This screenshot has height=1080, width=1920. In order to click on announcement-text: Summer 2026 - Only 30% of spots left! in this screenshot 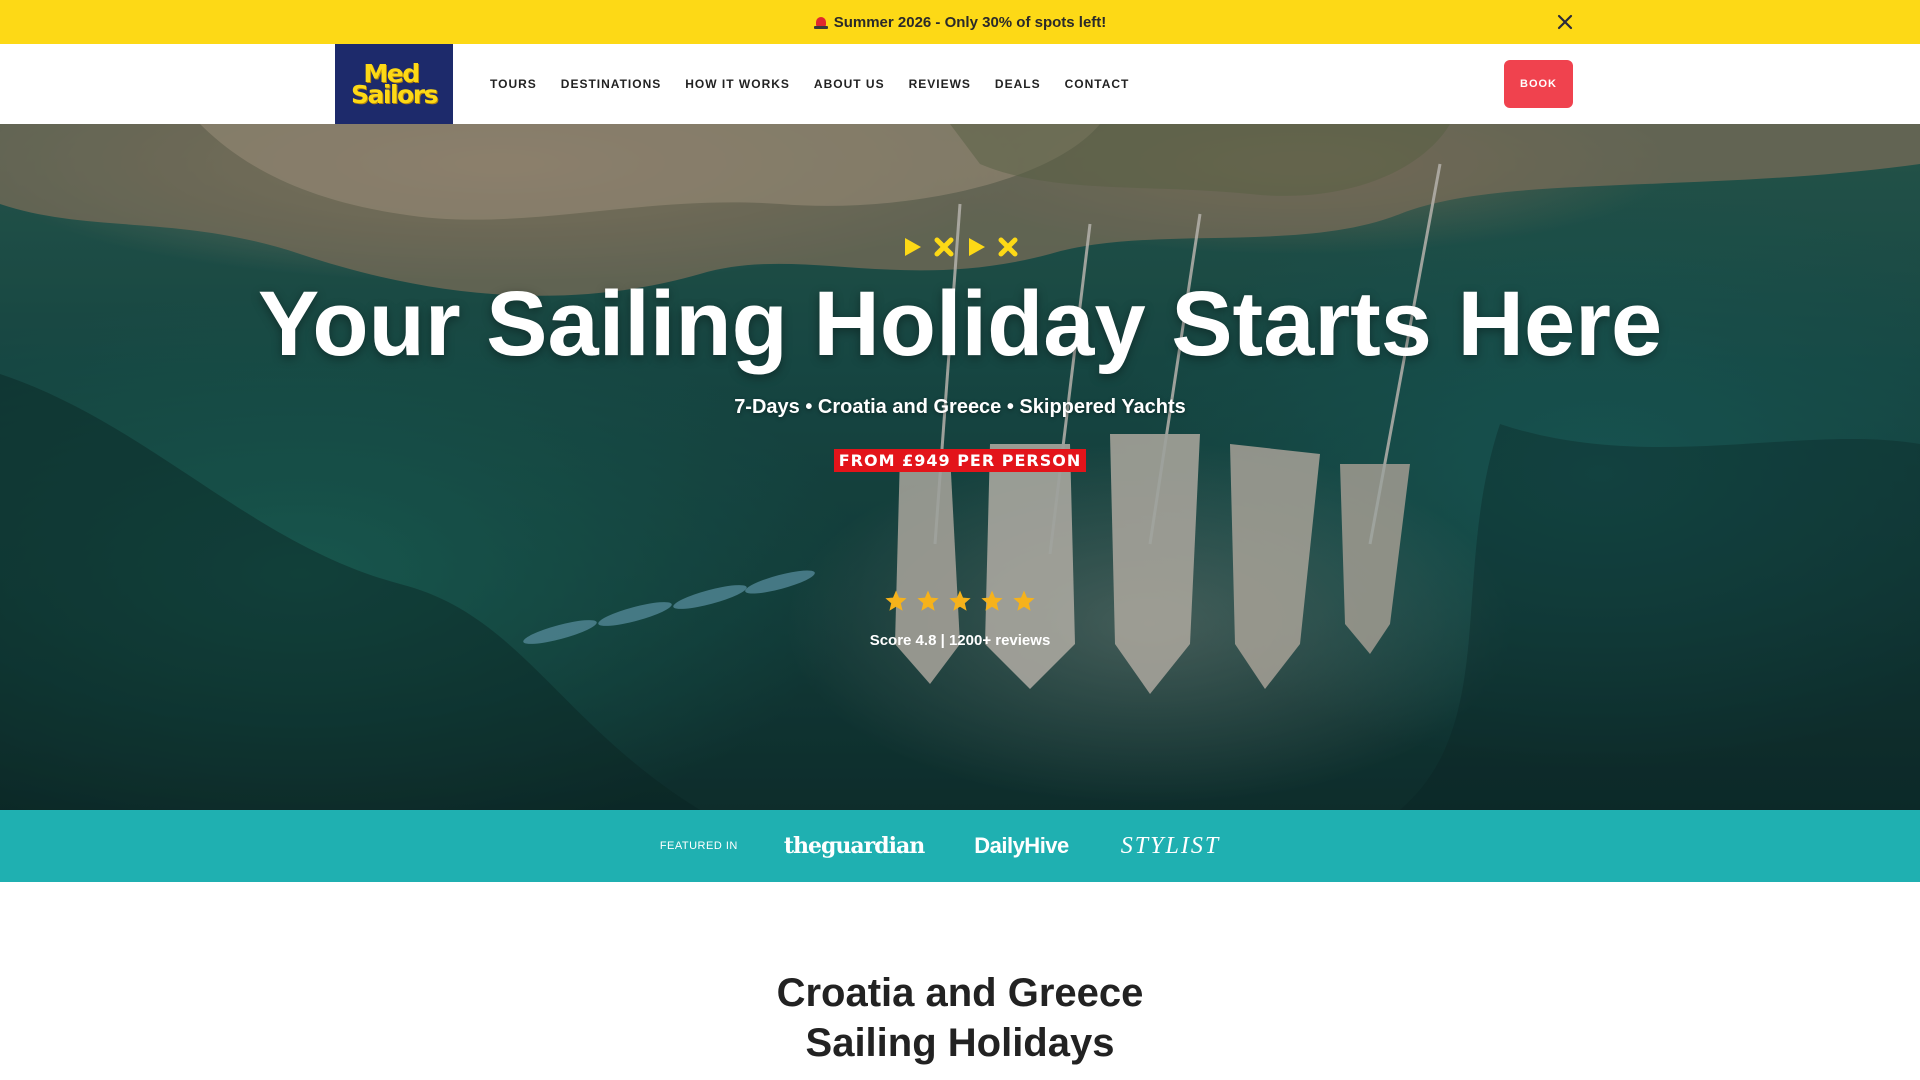, I will do `click(970, 22)`.